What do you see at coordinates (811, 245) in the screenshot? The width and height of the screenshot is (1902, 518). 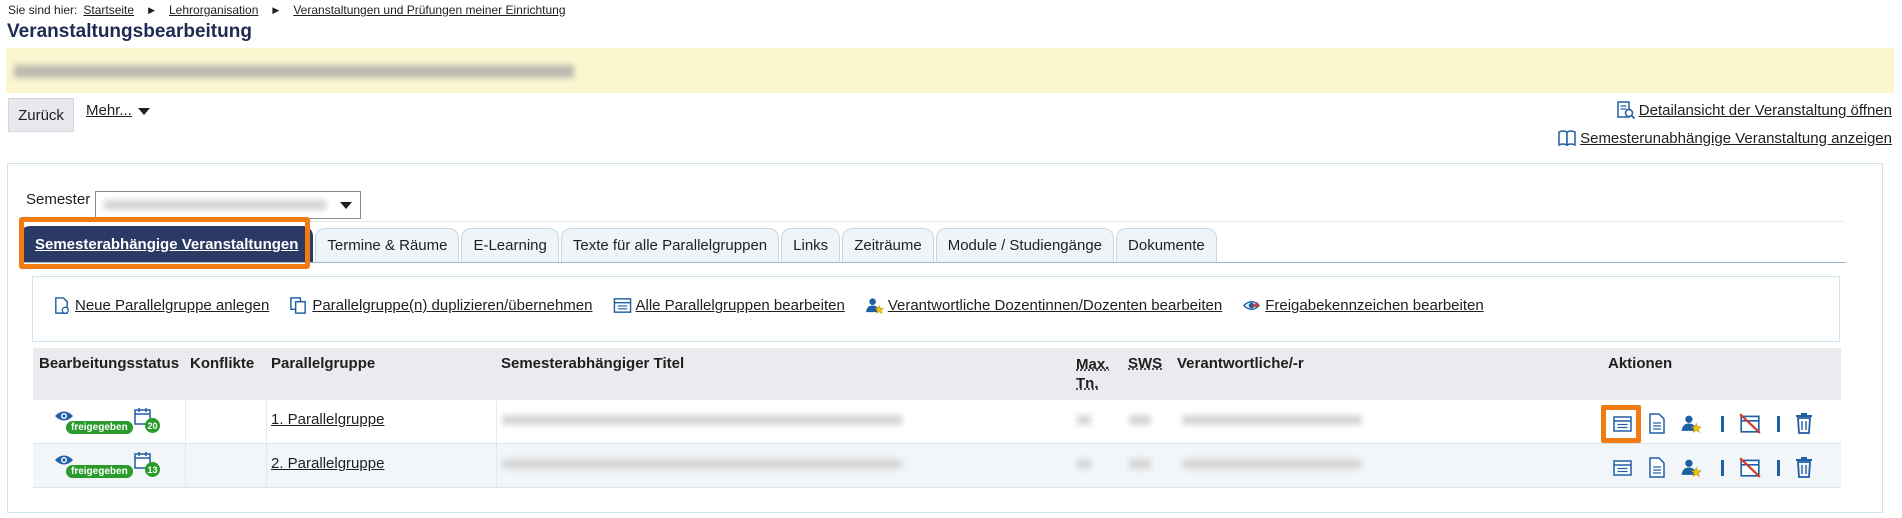 I see `tab-links: Links` at bounding box center [811, 245].